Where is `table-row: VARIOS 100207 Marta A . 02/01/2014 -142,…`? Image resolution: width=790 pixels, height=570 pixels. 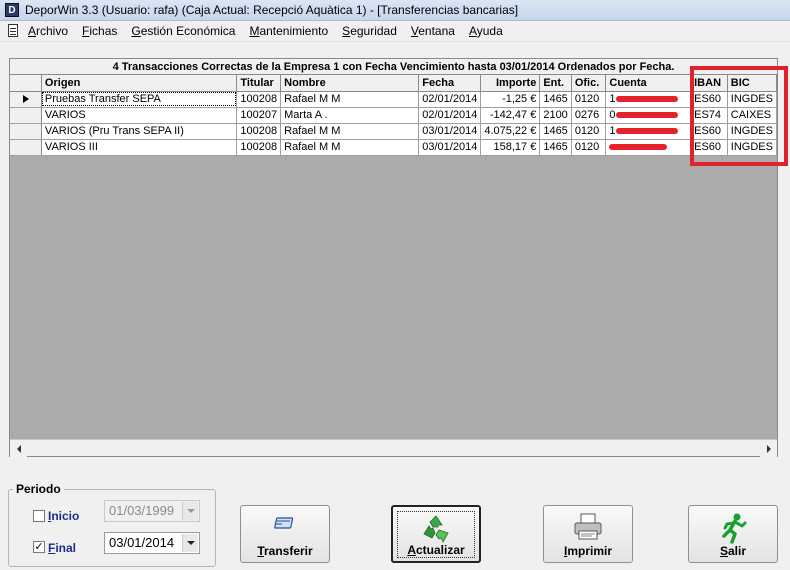 table-row: VARIOS 100207 Marta A . 02/01/2014 -142,… is located at coordinates (394, 115).